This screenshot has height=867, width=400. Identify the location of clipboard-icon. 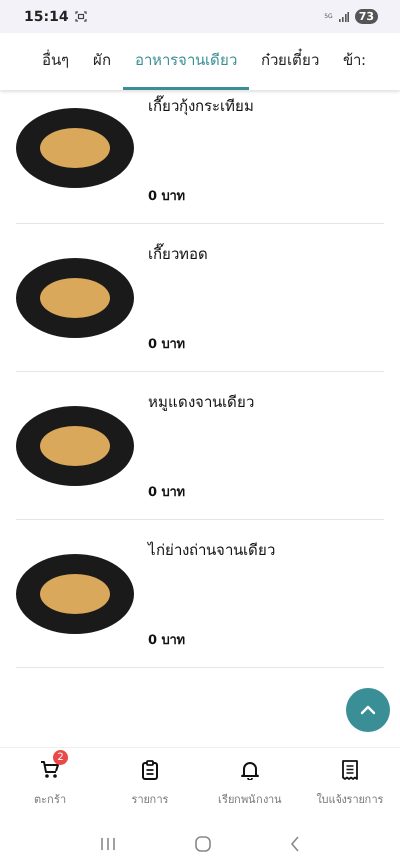
(150, 770).